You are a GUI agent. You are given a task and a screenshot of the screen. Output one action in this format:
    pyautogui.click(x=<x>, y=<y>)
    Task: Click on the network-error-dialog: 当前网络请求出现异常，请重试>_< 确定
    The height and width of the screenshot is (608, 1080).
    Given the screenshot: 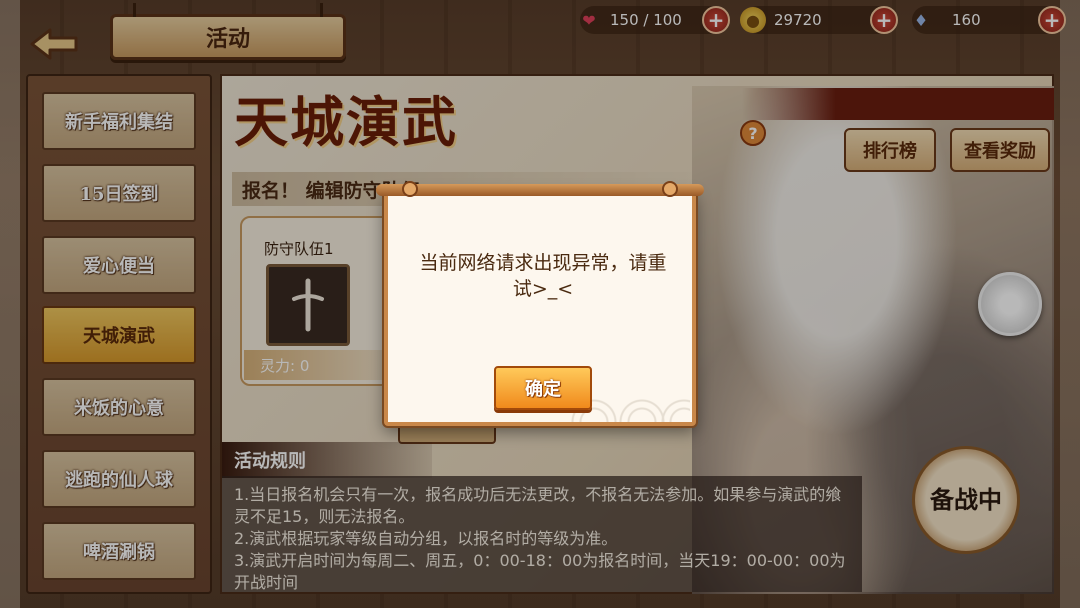 What is the action you would take?
    pyautogui.click(x=540, y=303)
    